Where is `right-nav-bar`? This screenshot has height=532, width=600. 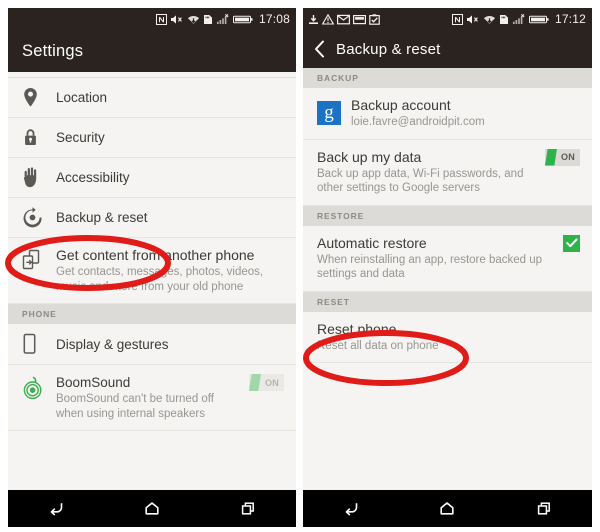
right-nav-bar is located at coordinates (447, 508).